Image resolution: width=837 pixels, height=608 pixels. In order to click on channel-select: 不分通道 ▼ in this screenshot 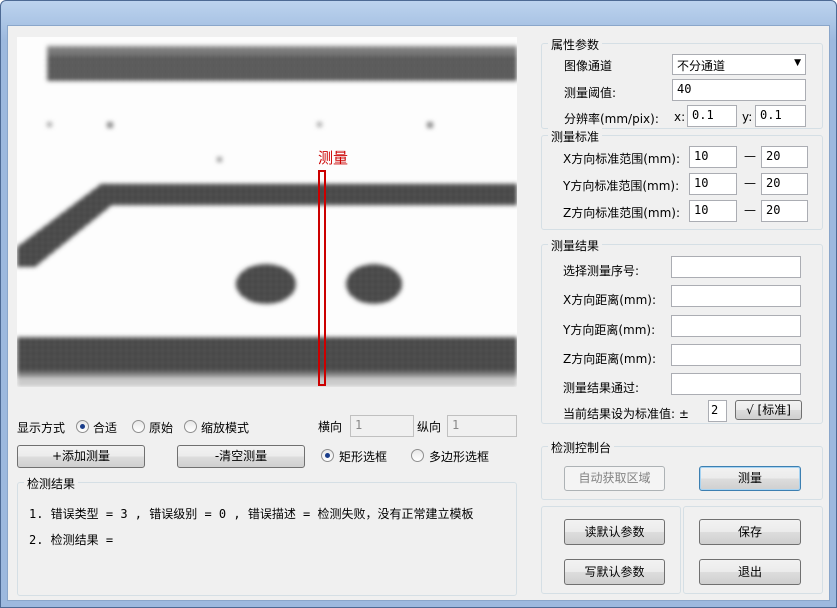, I will do `click(739, 64)`.